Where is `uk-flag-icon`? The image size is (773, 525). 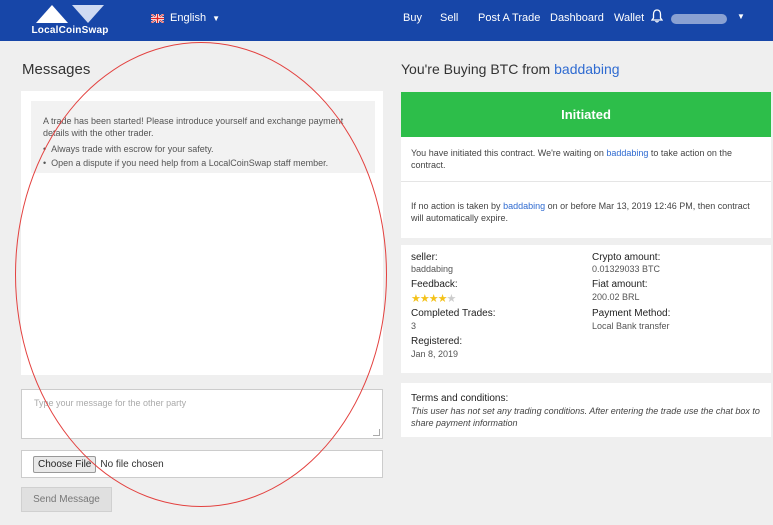
uk-flag-icon is located at coordinates (157, 18).